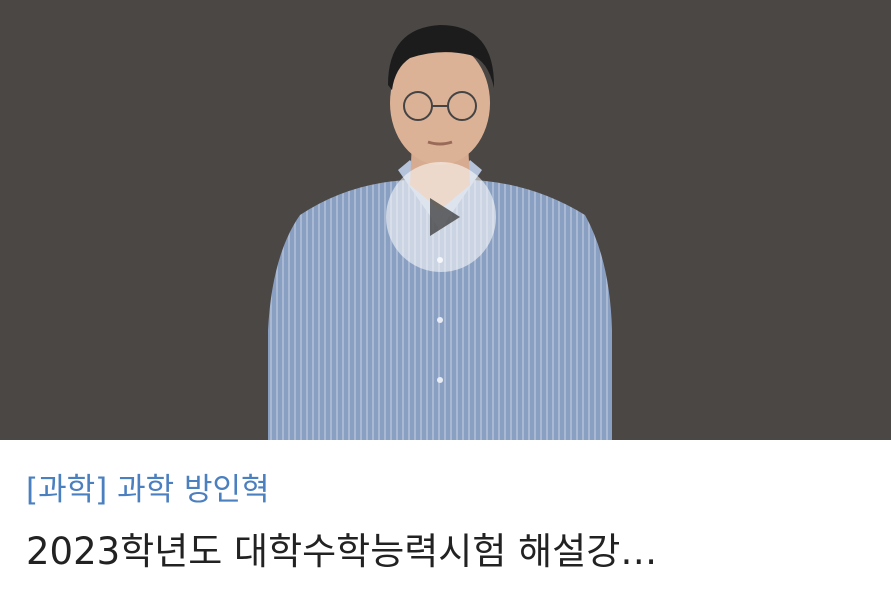 The height and width of the screenshot is (601, 891). Describe the element at coordinates (148, 490) in the screenshot. I see `lecture-category: [과학] 과학 방인혁` at that location.